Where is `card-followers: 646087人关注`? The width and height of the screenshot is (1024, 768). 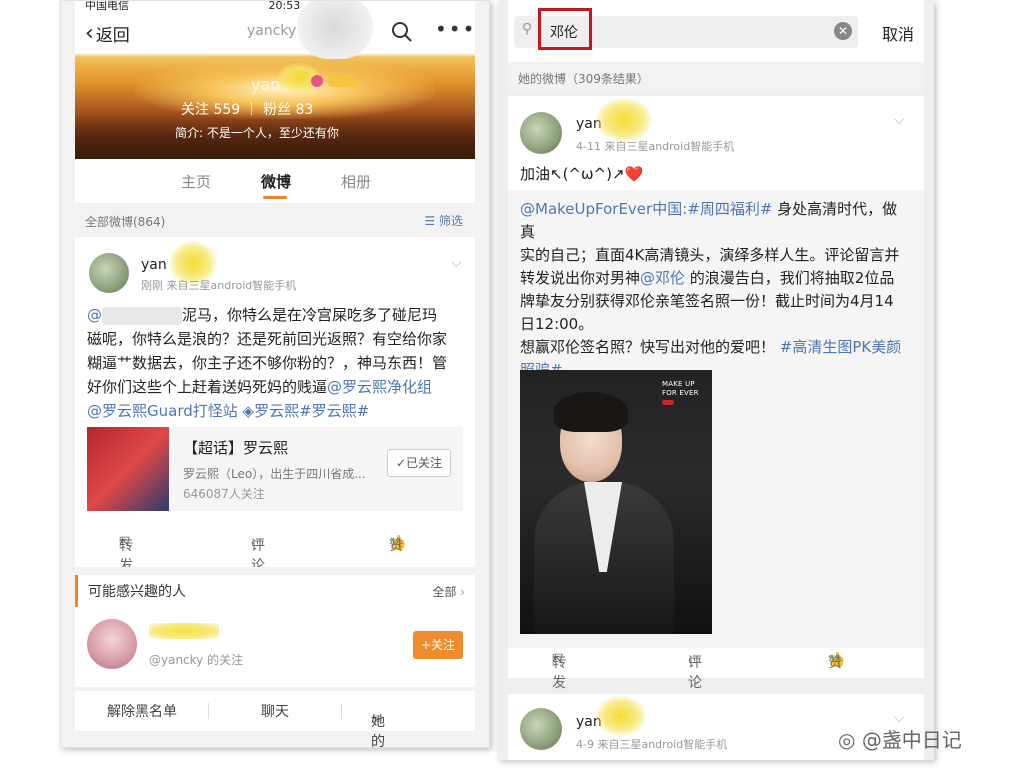 card-followers: 646087人关注 is located at coordinates (224, 494).